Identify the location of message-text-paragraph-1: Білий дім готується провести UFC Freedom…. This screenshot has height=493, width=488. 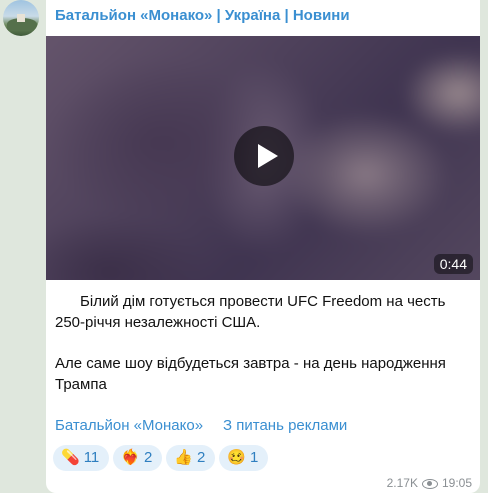
(252, 312).